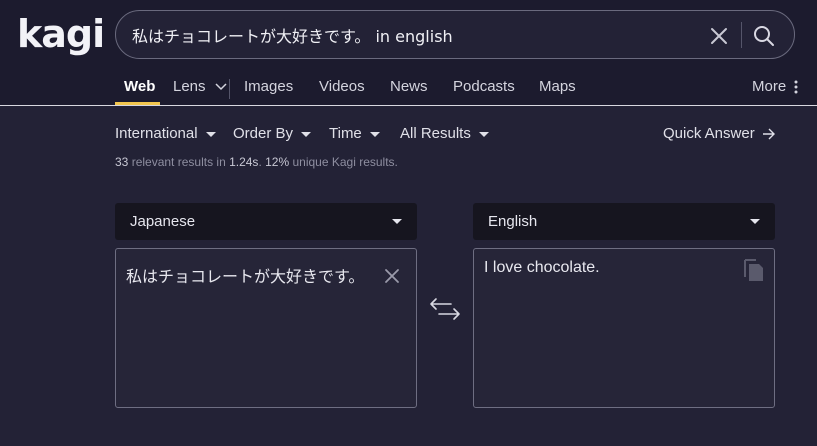 The height and width of the screenshot is (446, 817). What do you see at coordinates (189, 86) in the screenshot?
I see `tab-lens-label: Lens` at bounding box center [189, 86].